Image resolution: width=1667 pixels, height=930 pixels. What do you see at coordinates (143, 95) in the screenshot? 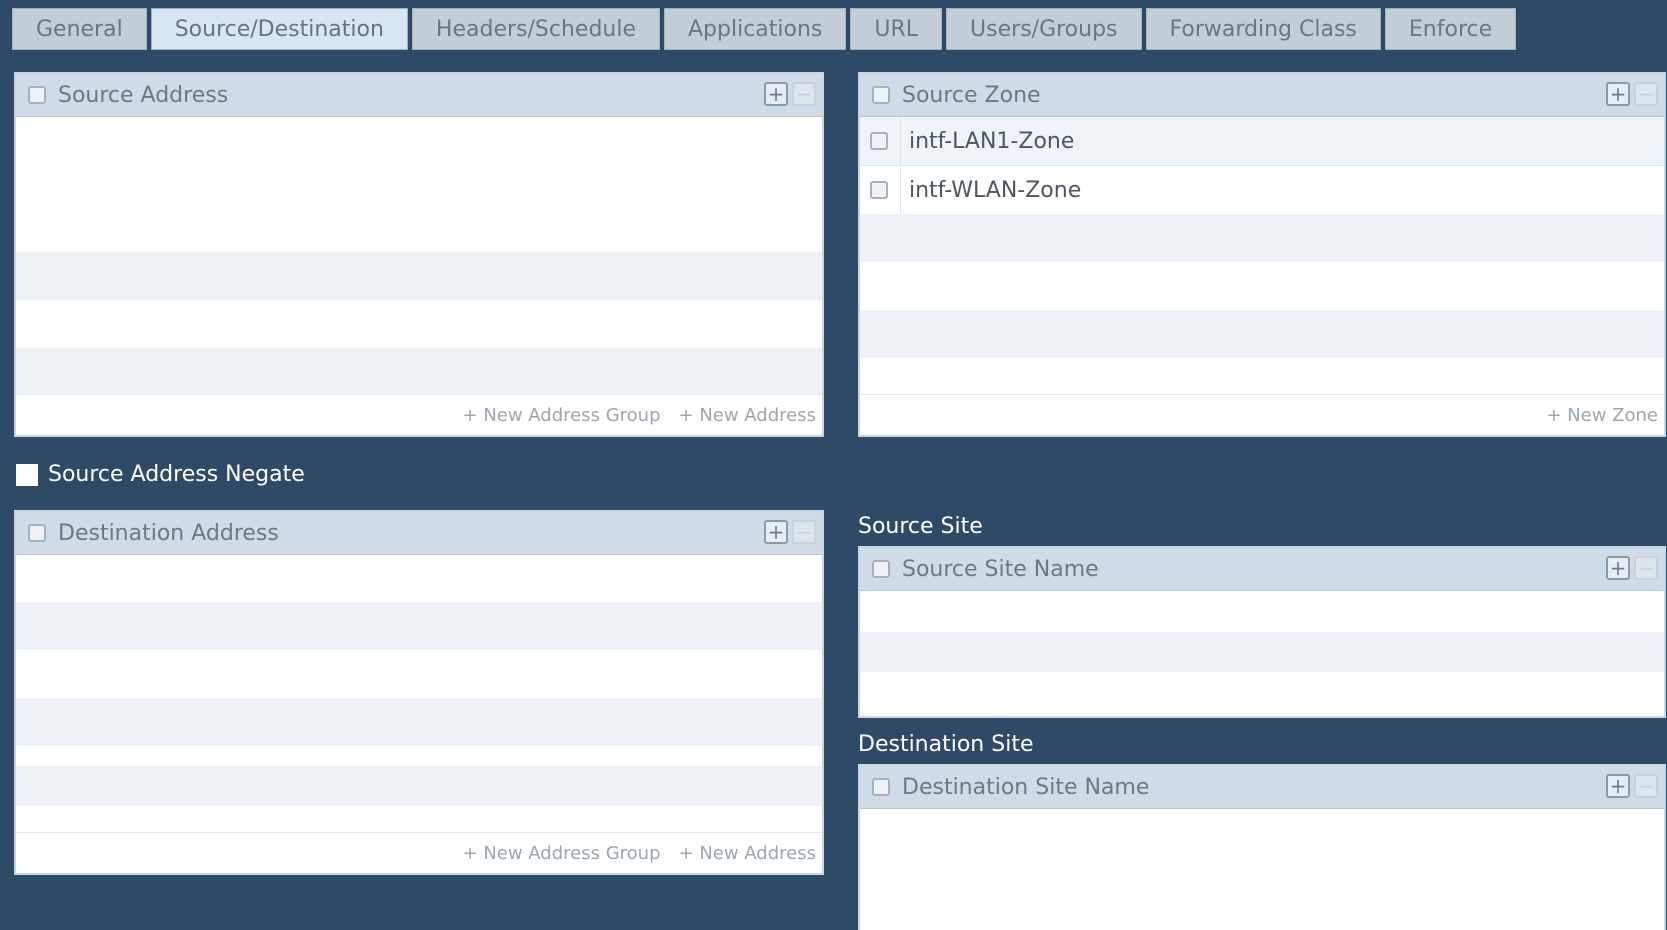
I see `source-address-title: Source Address` at bounding box center [143, 95].